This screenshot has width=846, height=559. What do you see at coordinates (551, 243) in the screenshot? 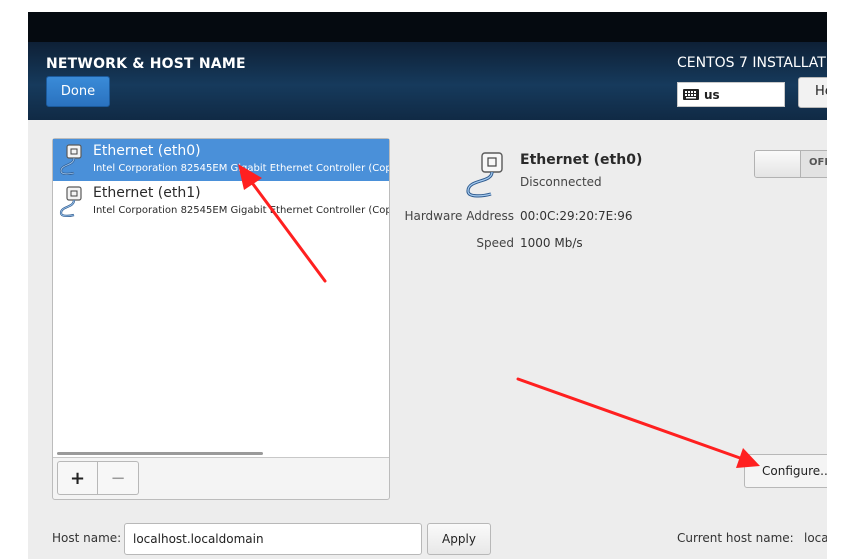
I see `speed-value: 1000 Mb/s` at bounding box center [551, 243].